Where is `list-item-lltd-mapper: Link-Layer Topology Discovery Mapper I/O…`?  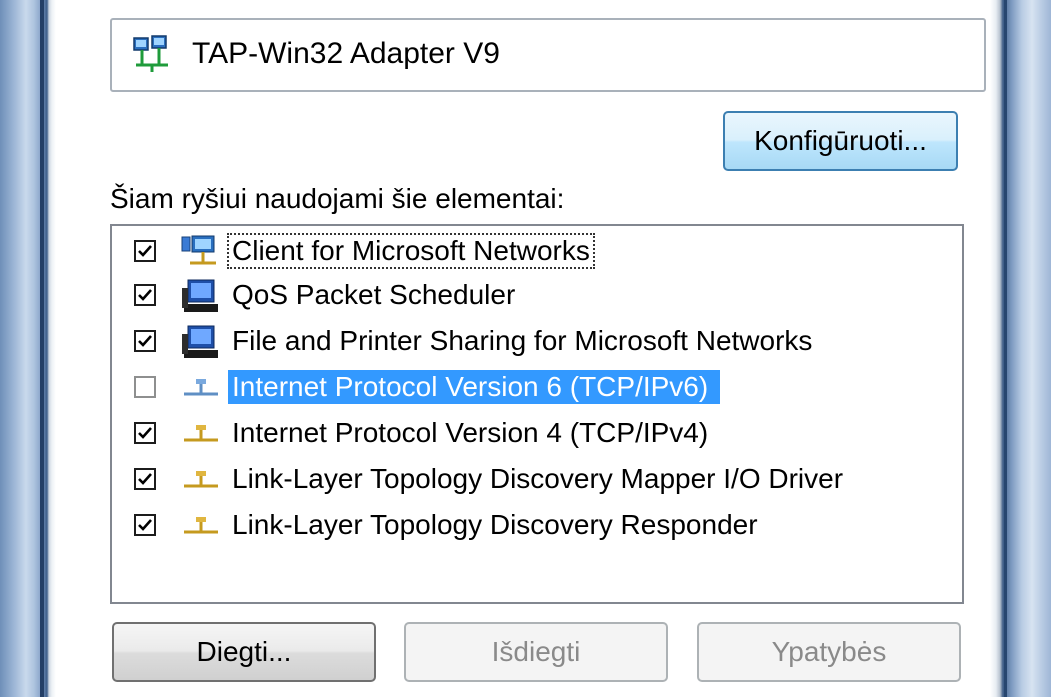 list-item-lltd-mapper: Link-Layer Topology Discovery Mapper I/O… is located at coordinates (537, 480).